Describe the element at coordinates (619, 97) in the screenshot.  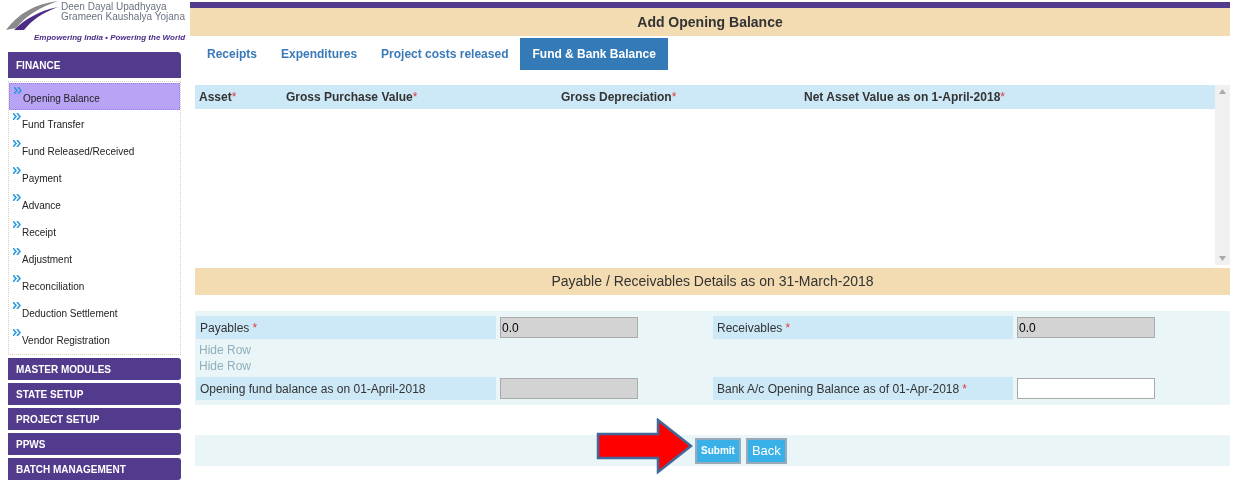
I see `column-header: Gross Depreciation*` at that location.